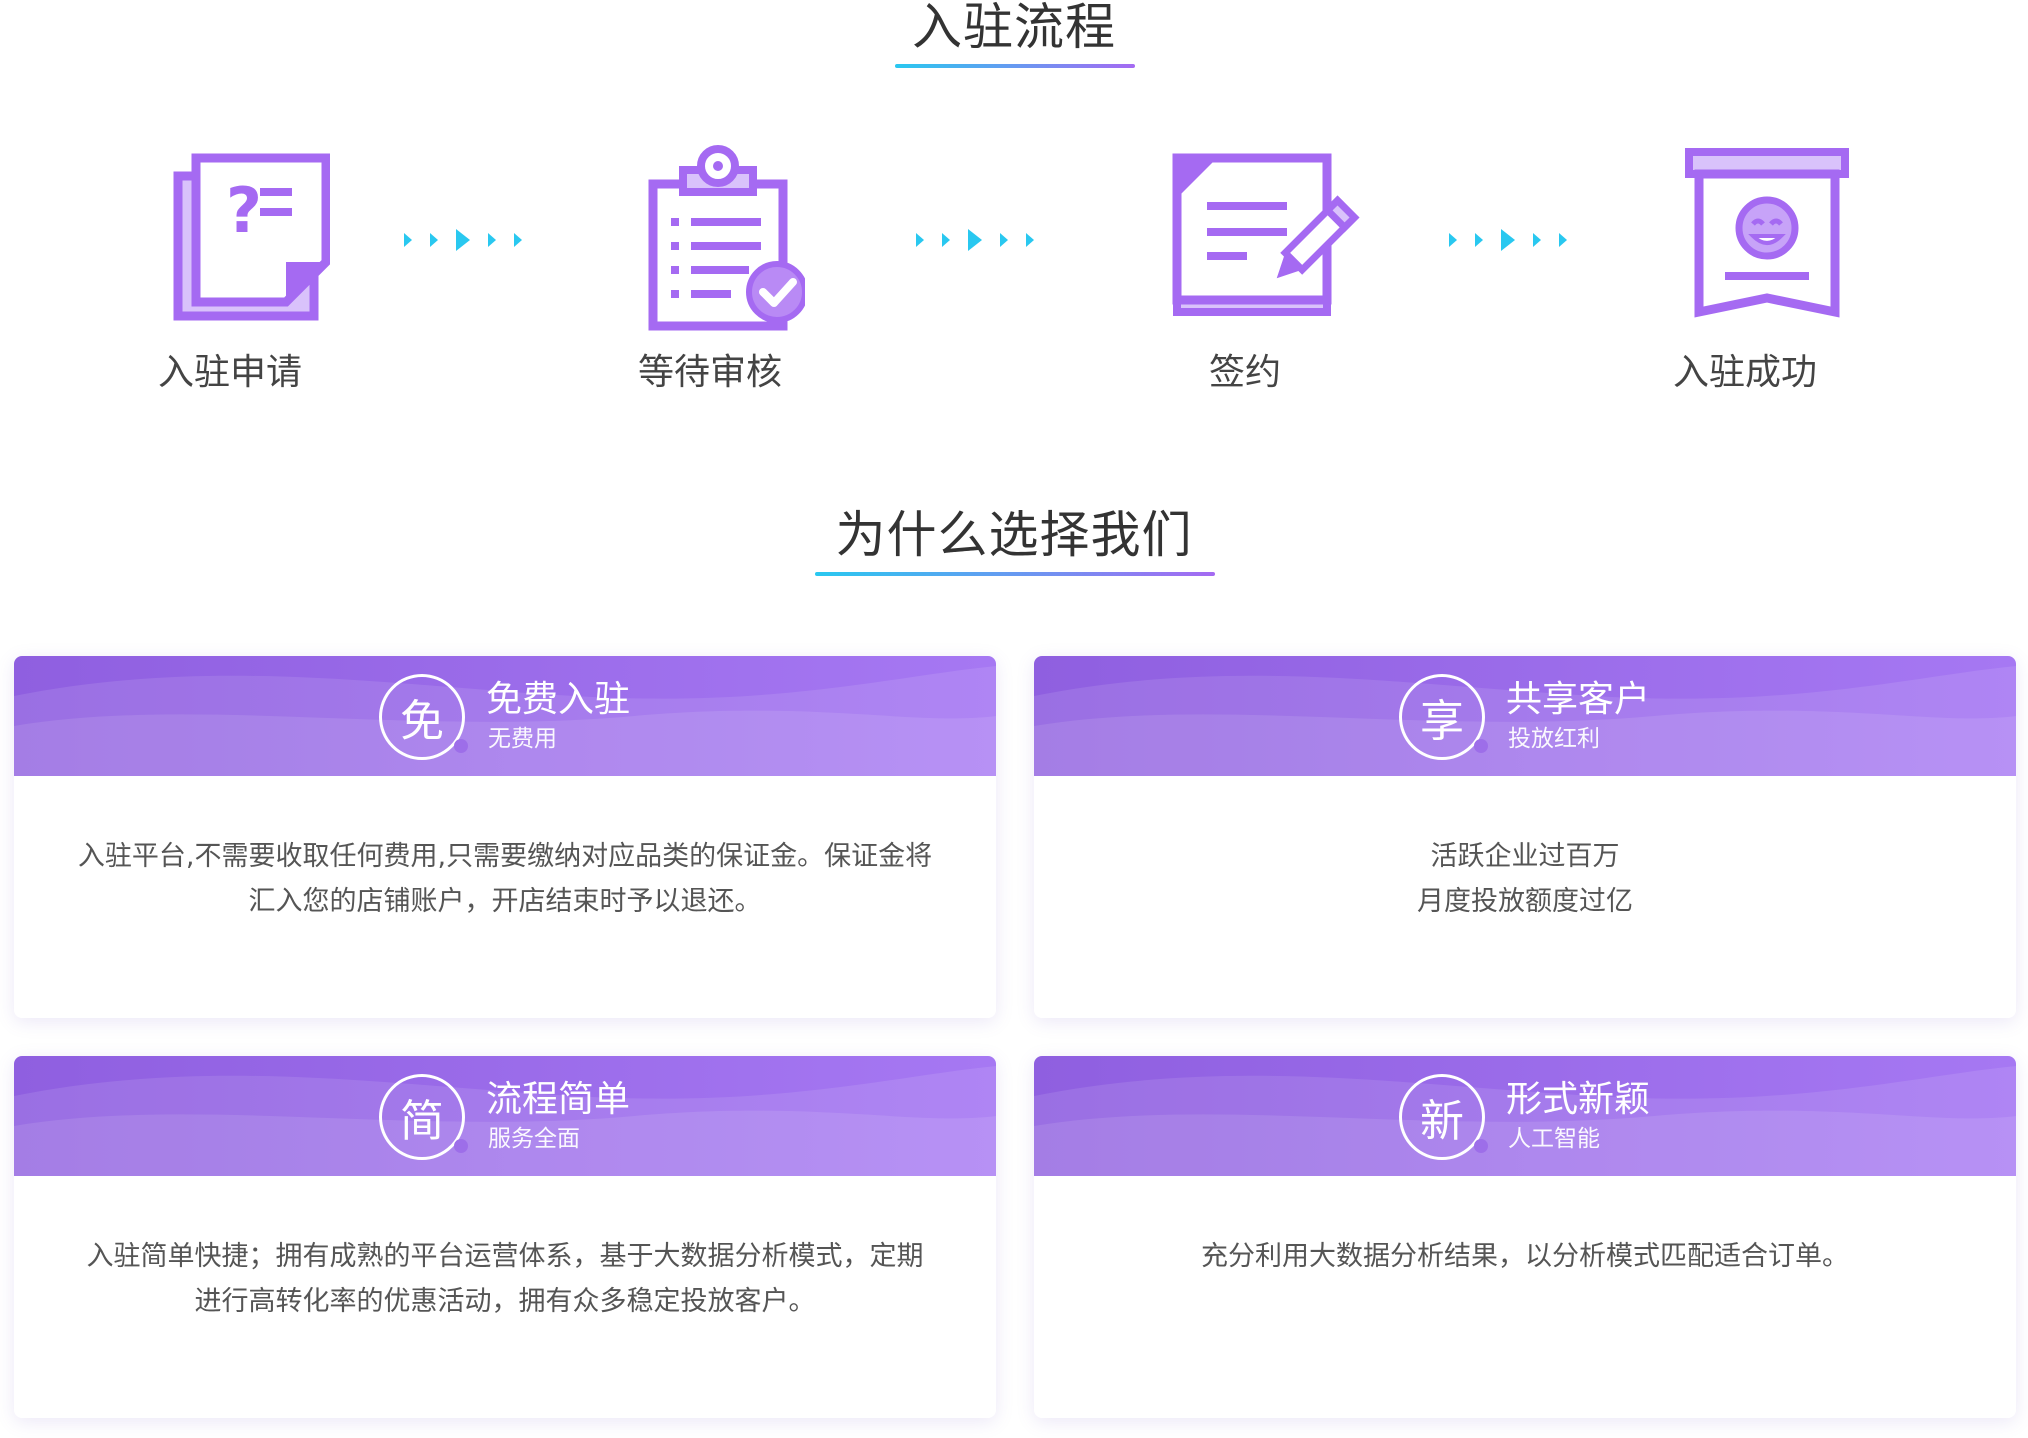 The width and height of the screenshot is (2028, 1438). What do you see at coordinates (1014, 535) in the screenshot?
I see `why-title: 为什么选择我们` at bounding box center [1014, 535].